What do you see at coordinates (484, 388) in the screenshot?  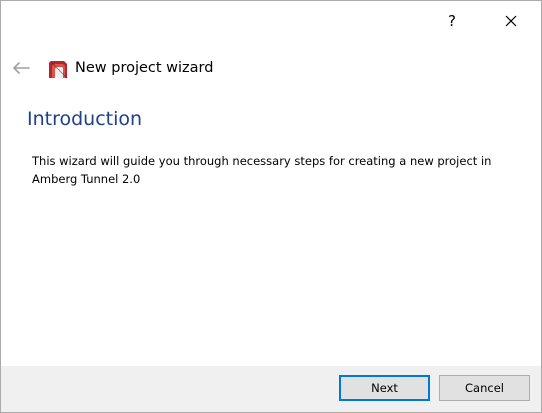 I see `cancel-button: Cancel` at bounding box center [484, 388].